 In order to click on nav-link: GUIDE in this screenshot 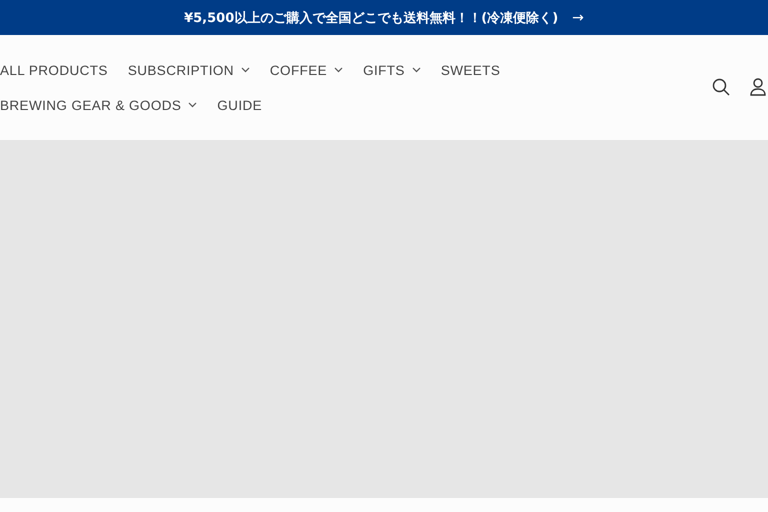, I will do `click(239, 105)`.